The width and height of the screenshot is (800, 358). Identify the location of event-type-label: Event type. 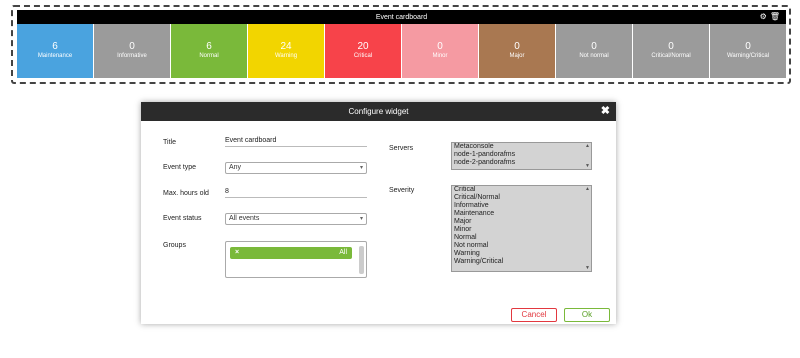
(180, 167).